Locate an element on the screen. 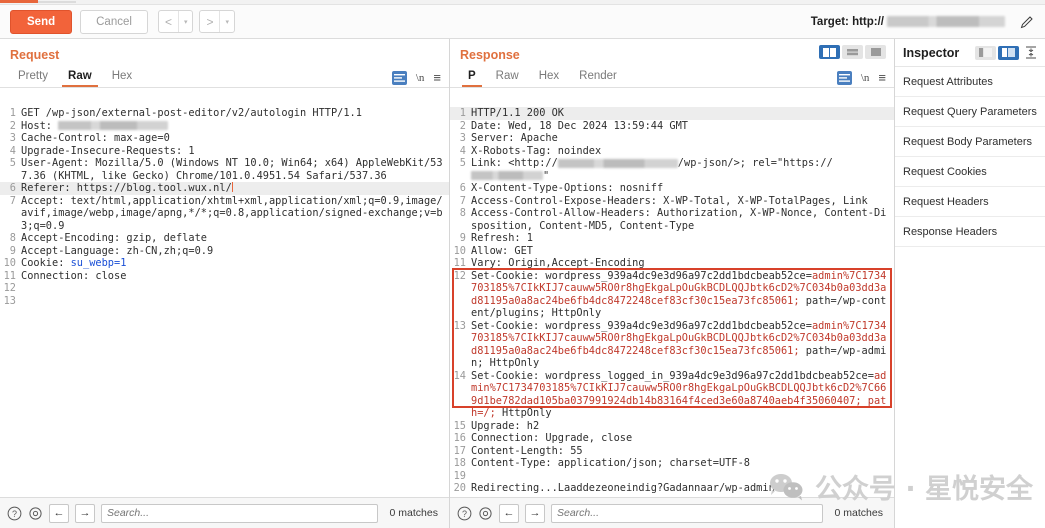  line-number: 18 is located at coordinates (459, 463).